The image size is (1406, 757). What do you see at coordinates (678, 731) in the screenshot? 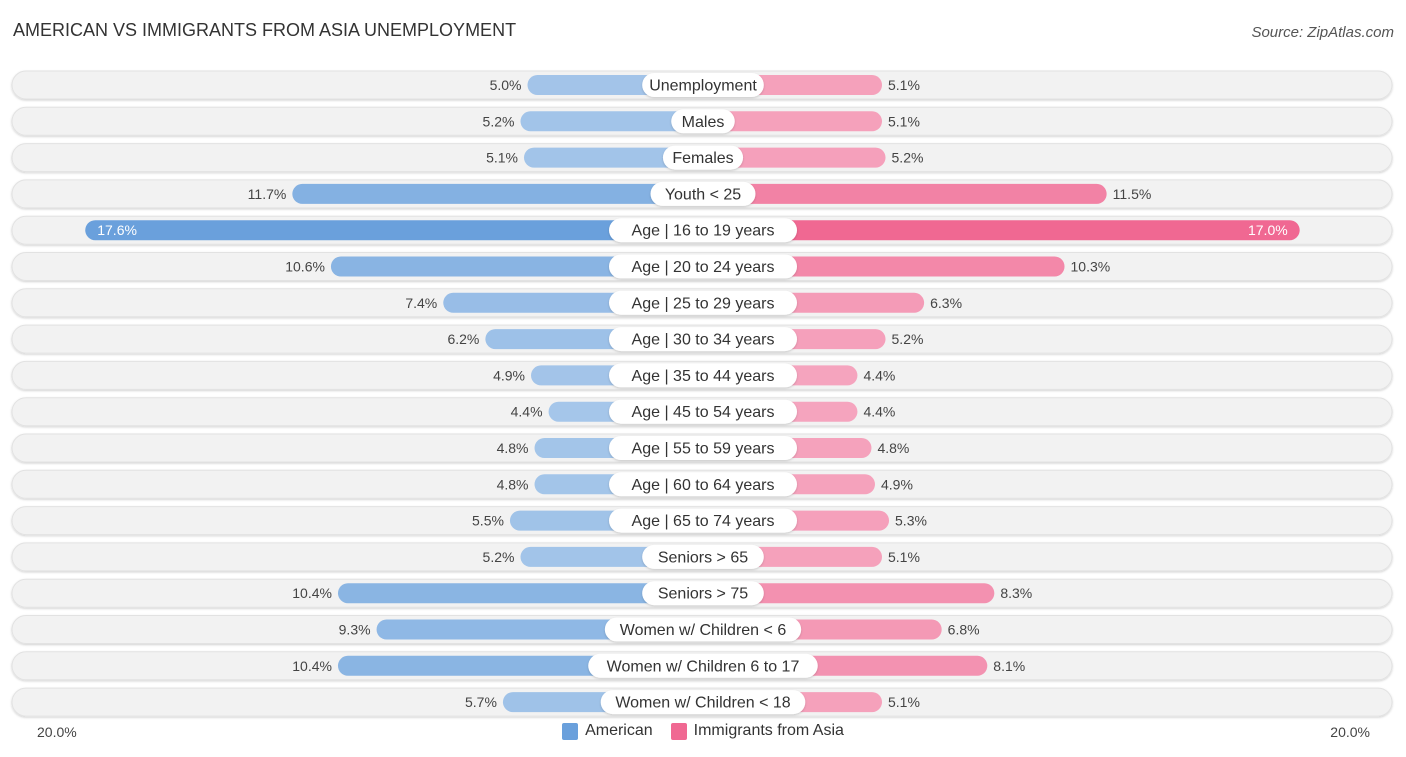
I see `legend-swatch-immigrants` at bounding box center [678, 731].